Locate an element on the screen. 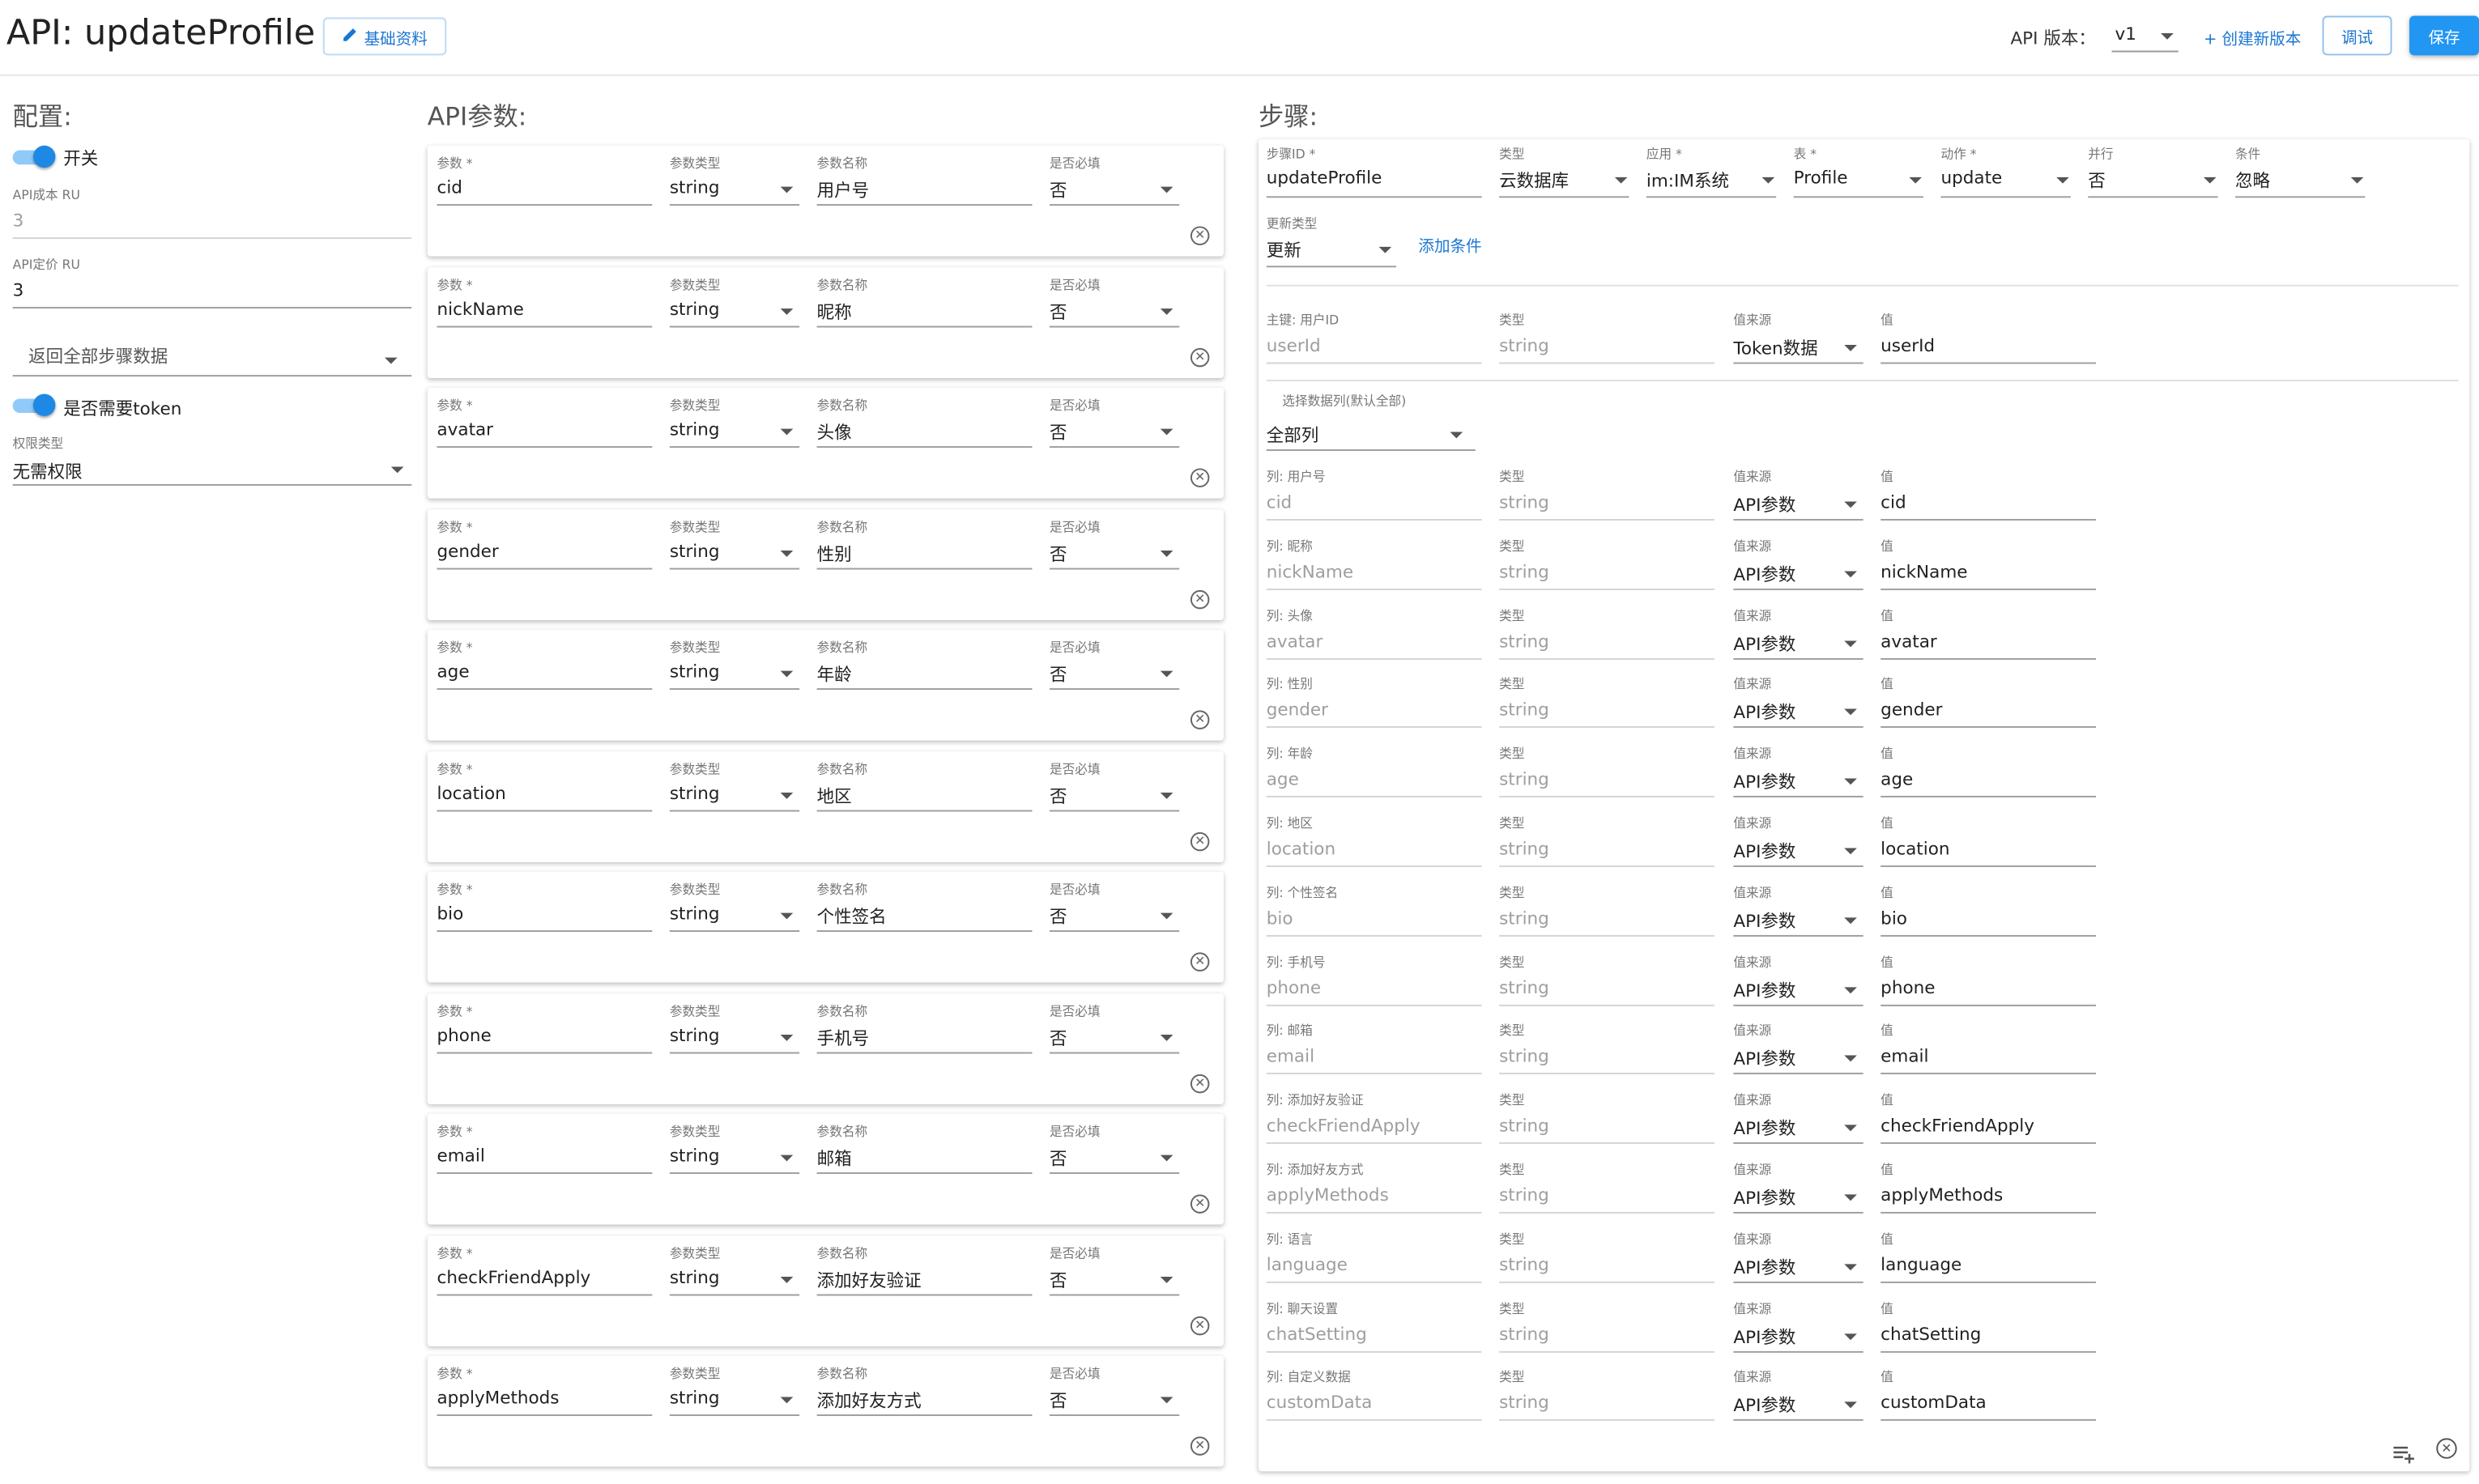 Image resolution: width=2479 pixels, height=1484 pixels. add-condition-link: 添加条件 is located at coordinates (1449, 244).